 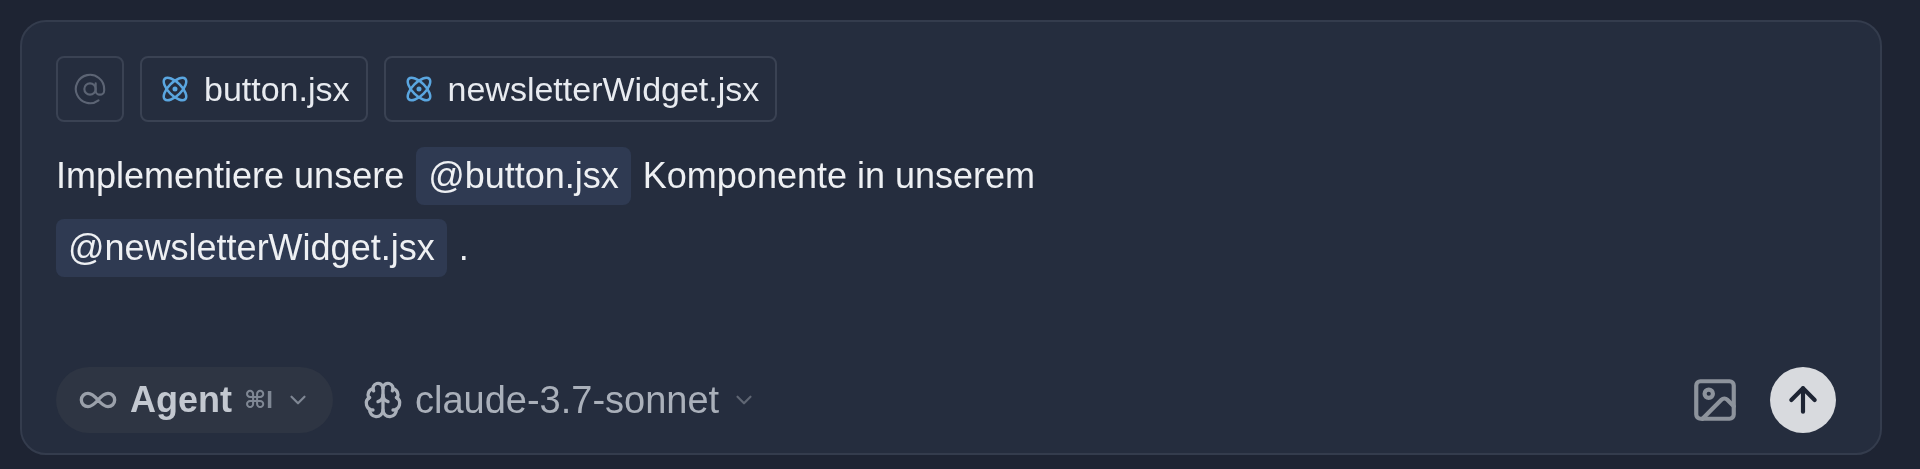 I want to click on file-chip: newsletterWidget.jsx, so click(x=580, y=89).